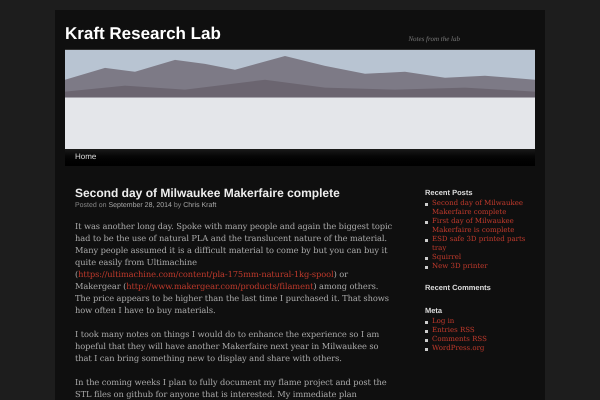 This screenshot has height=400, width=600. I want to click on post-title: Second day of Milwaukee Makerfaire complete, so click(235, 193).